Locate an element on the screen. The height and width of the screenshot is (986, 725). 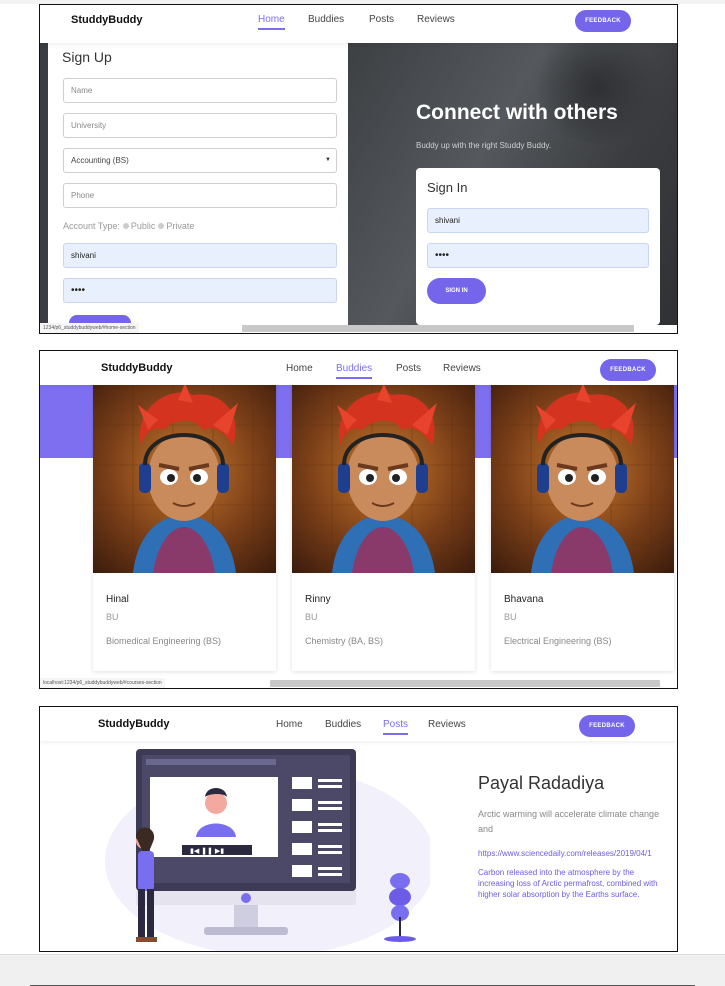
signin-title: Sign In is located at coordinates (447, 187).